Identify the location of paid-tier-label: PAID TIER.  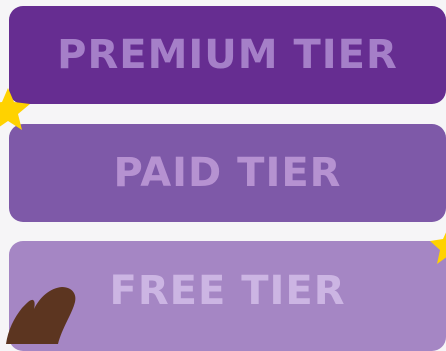
(227, 173).